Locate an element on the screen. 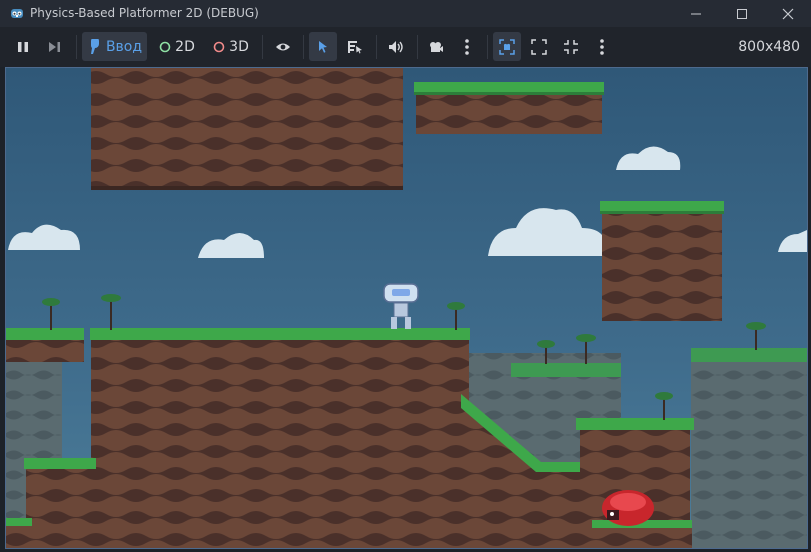  debug-toolbar: Ввод 2D 3D 800x480 is located at coordinates (405, 47).